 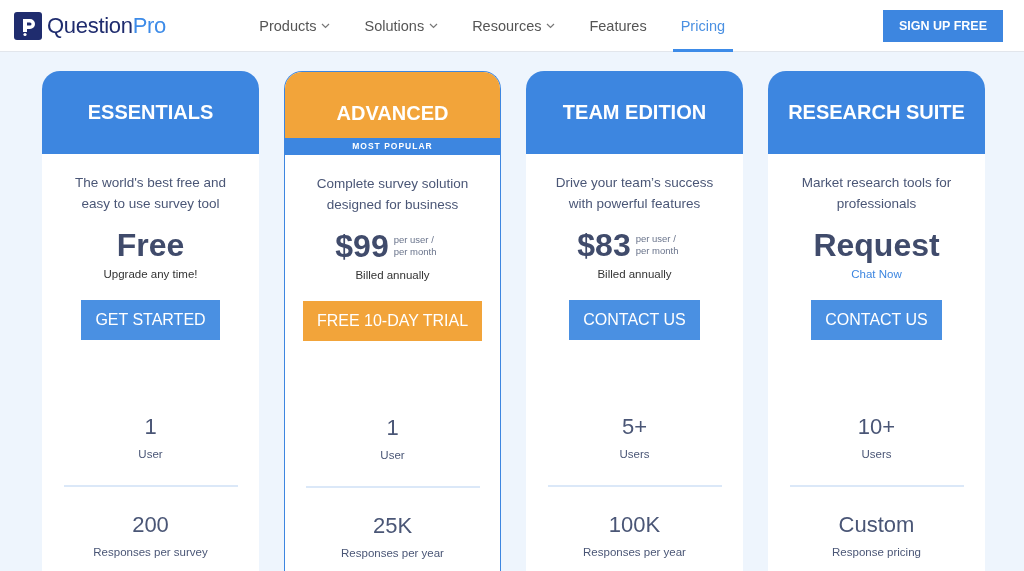 What do you see at coordinates (150, 320) in the screenshot?
I see `plan-button: GET STARTED` at bounding box center [150, 320].